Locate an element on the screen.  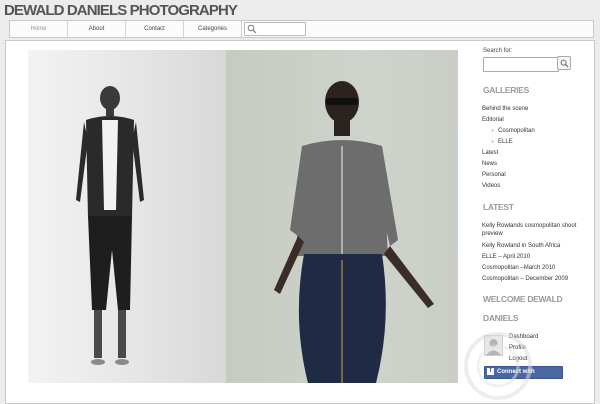
nav-search-input is located at coordinates (275, 29).